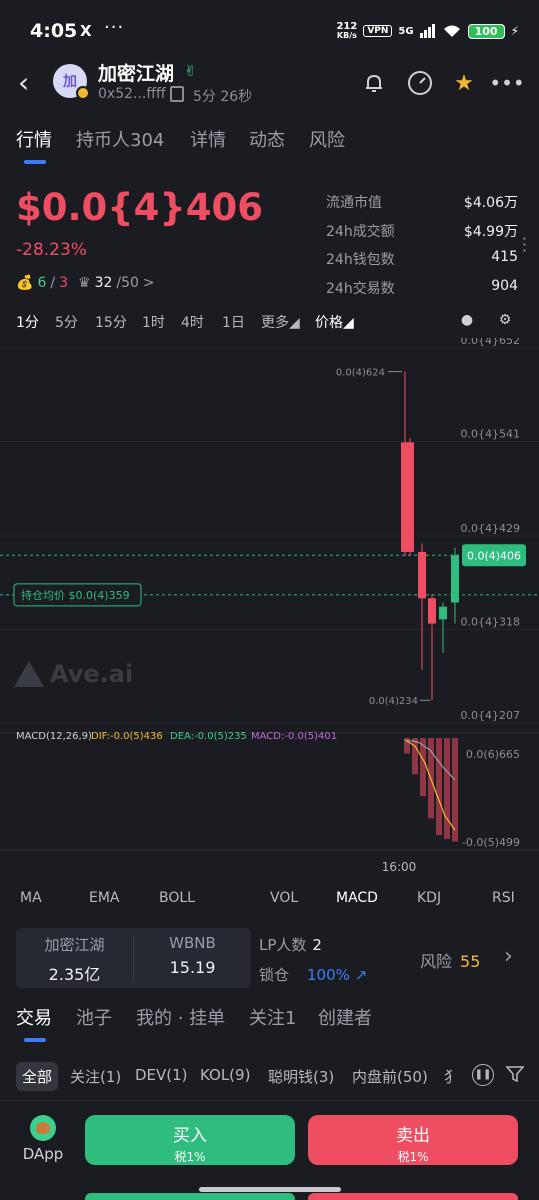  Describe the element at coordinates (53, 283) in the screenshot. I see `chip1-sep: /` at that location.